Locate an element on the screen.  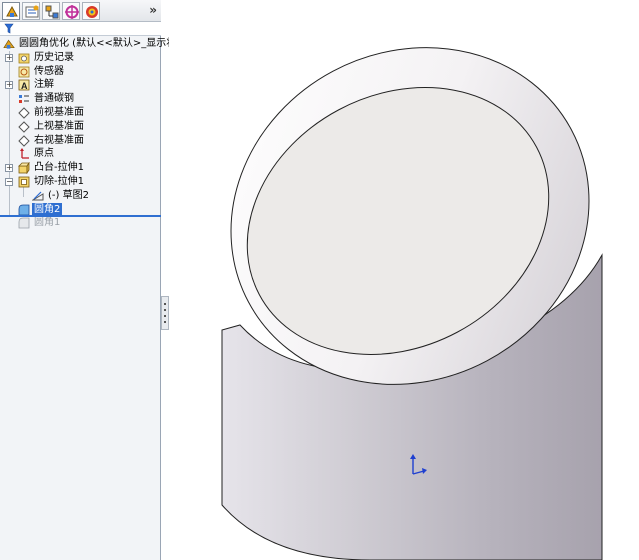
tree-item-annotations: + A 注解 is located at coordinates (80, 85).